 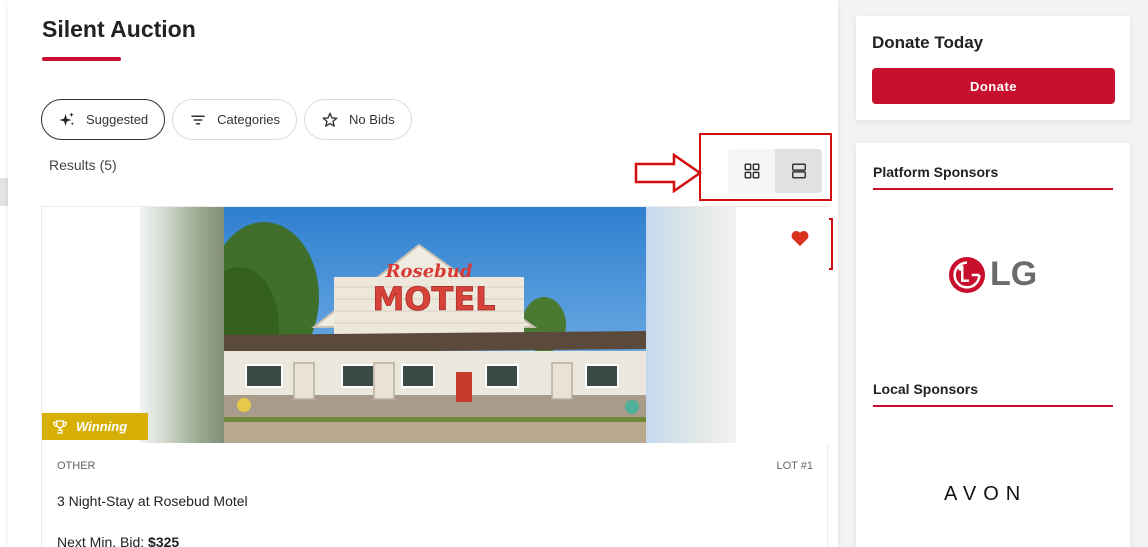 What do you see at coordinates (926, 389) in the screenshot?
I see `local-sponsors-heading: Local Sponsors` at bounding box center [926, 389].